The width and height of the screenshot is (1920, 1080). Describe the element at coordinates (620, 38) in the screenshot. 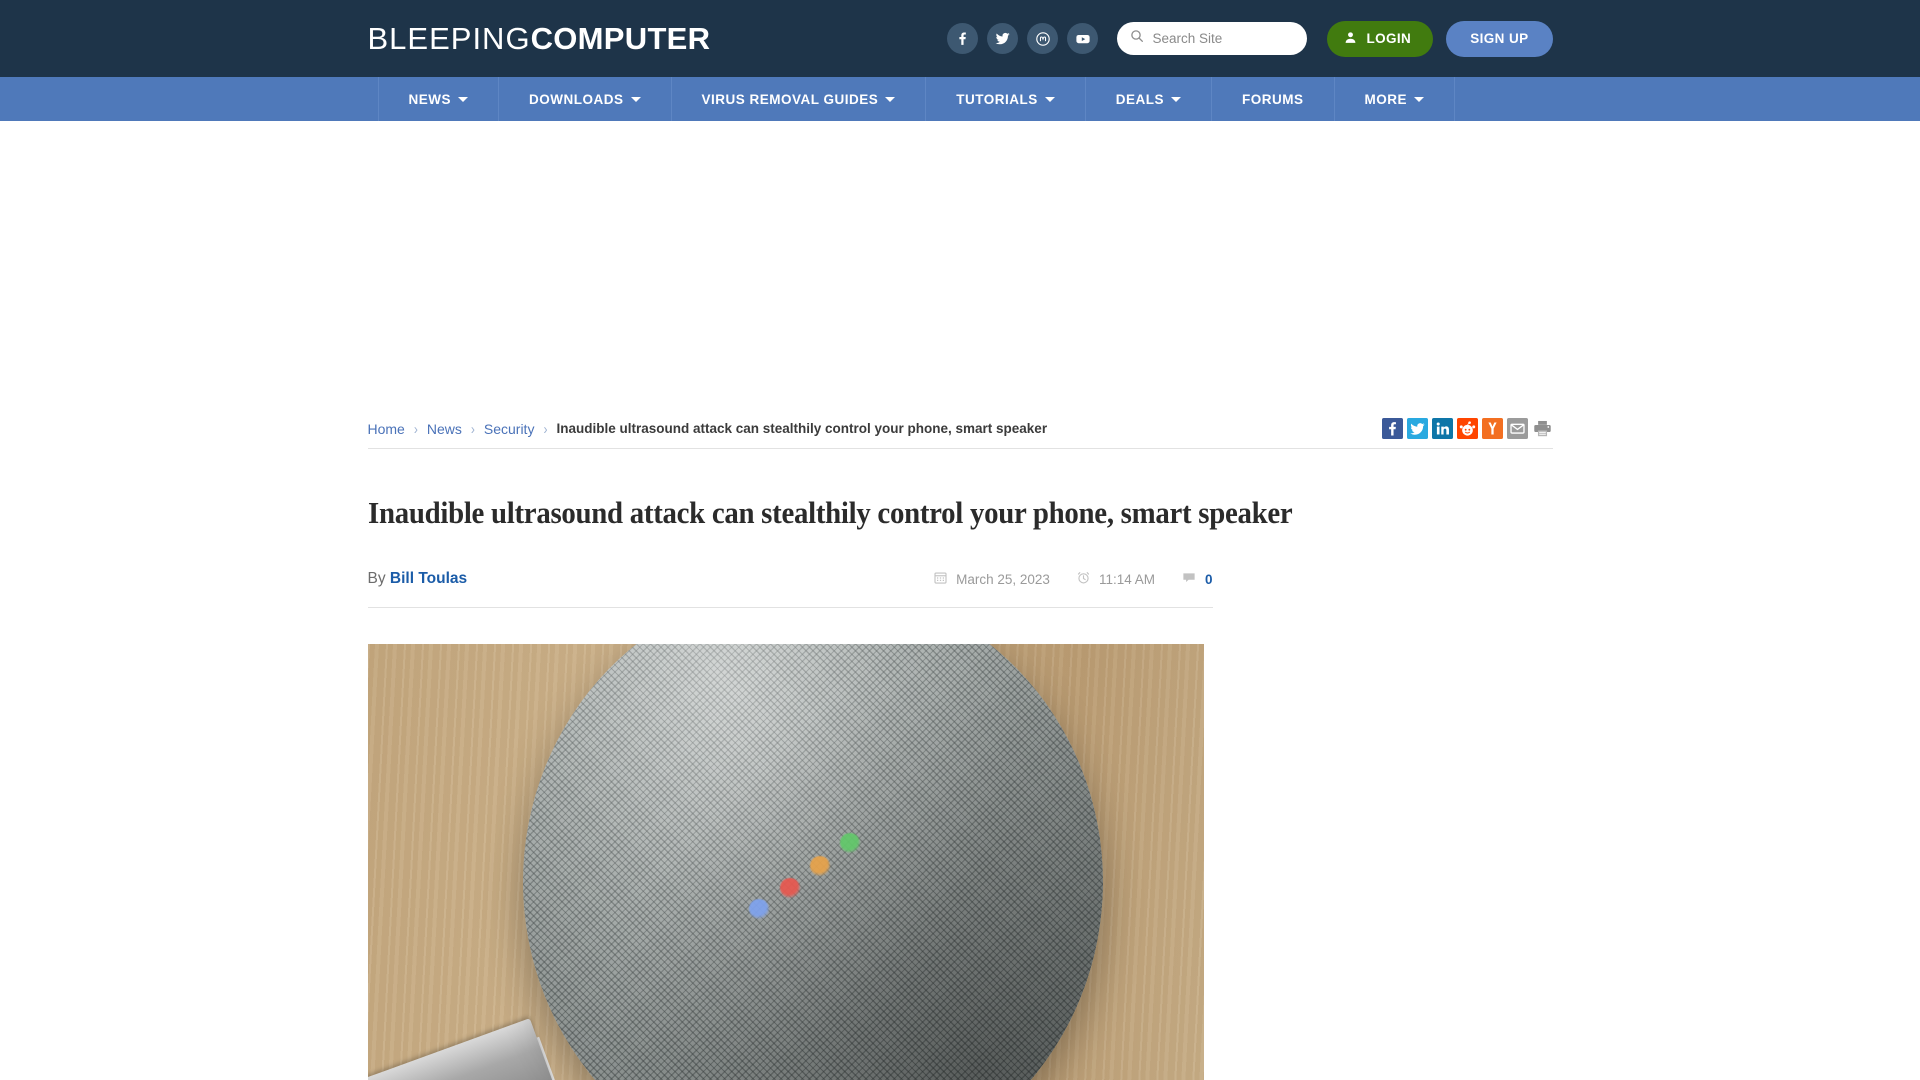

I see `logo-text-bold: COMPUTER` at that location.